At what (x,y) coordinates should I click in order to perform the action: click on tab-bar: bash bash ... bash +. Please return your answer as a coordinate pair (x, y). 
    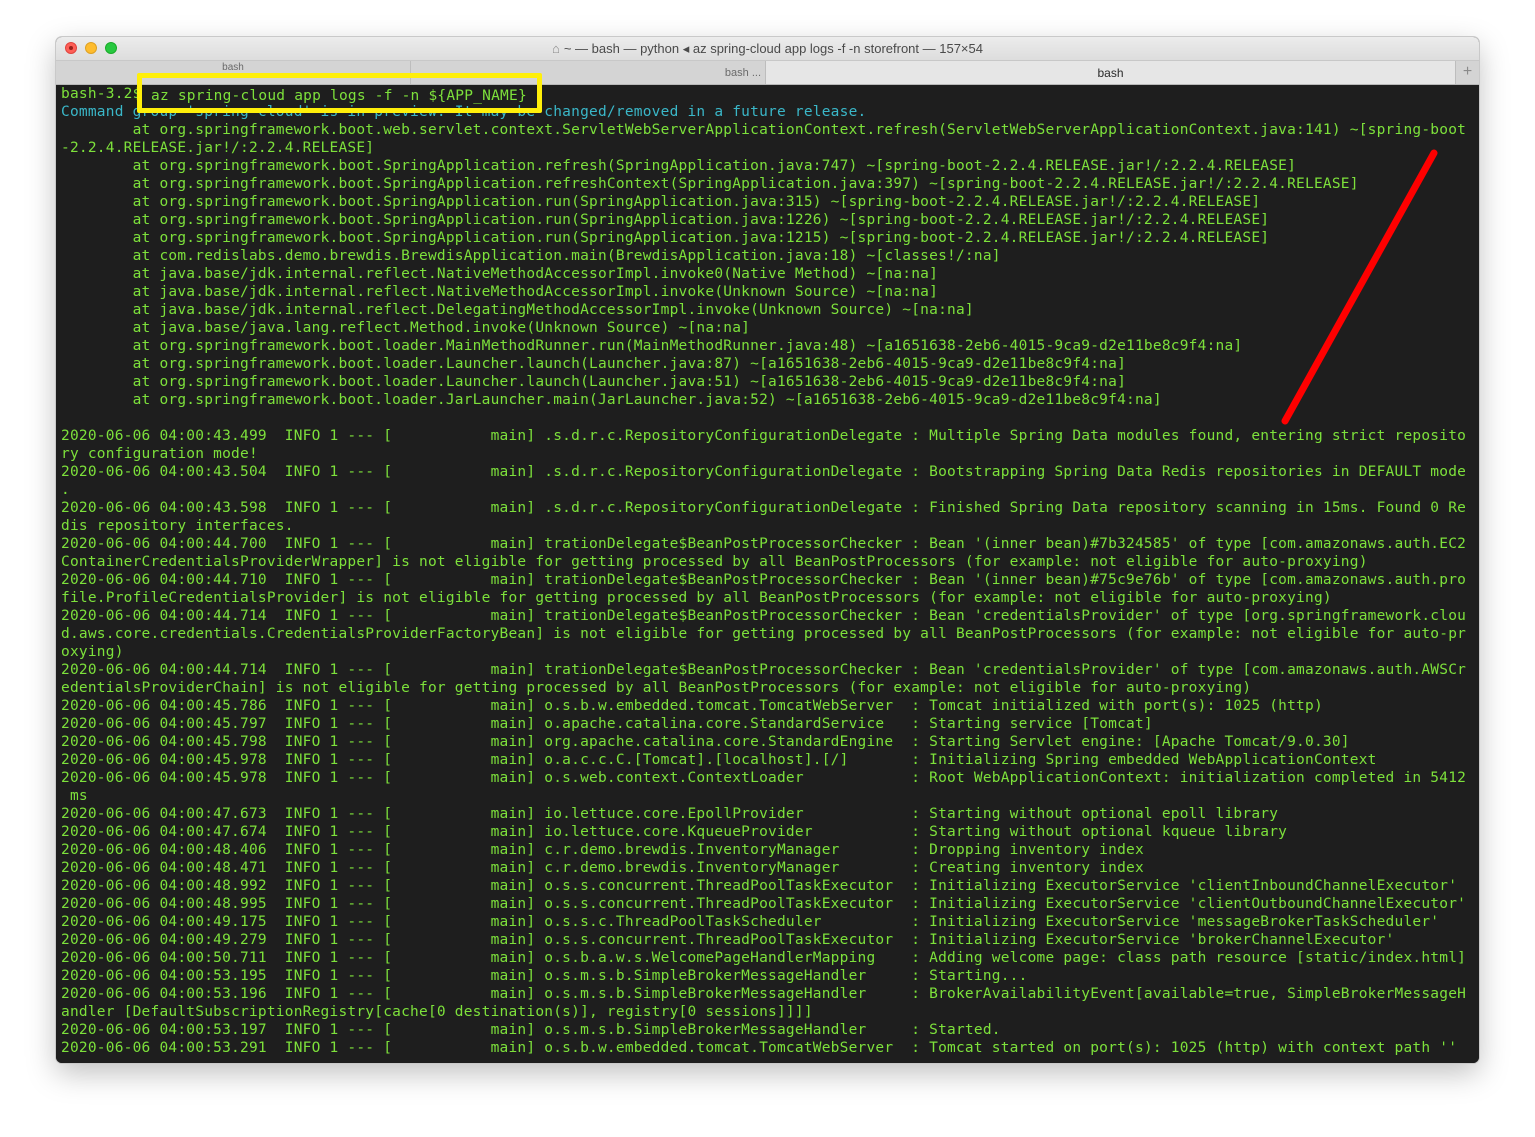
    Looking at the image, I should click on (767, 73).